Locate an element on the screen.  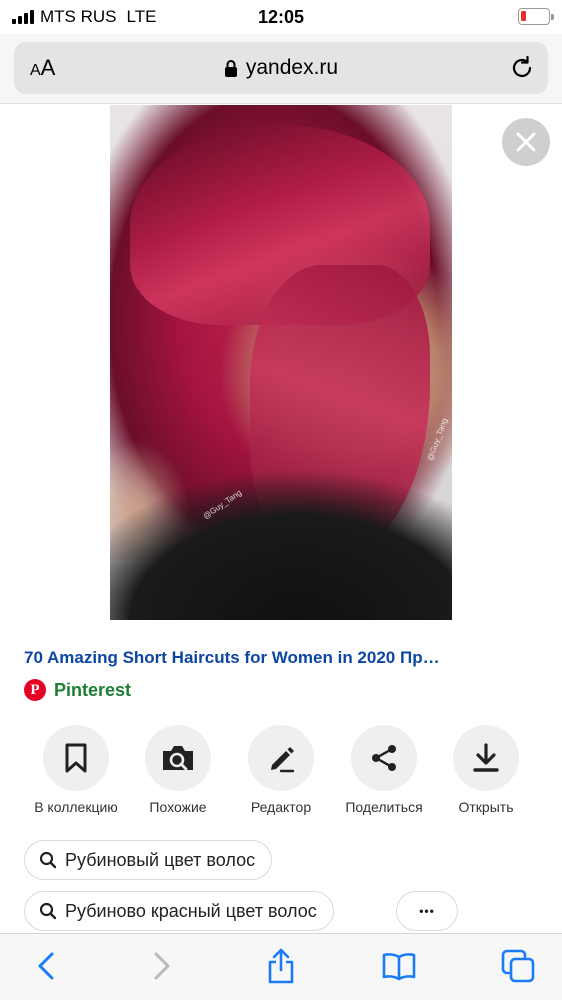
similar-button: Похожие is located at coordinates (178, 770).